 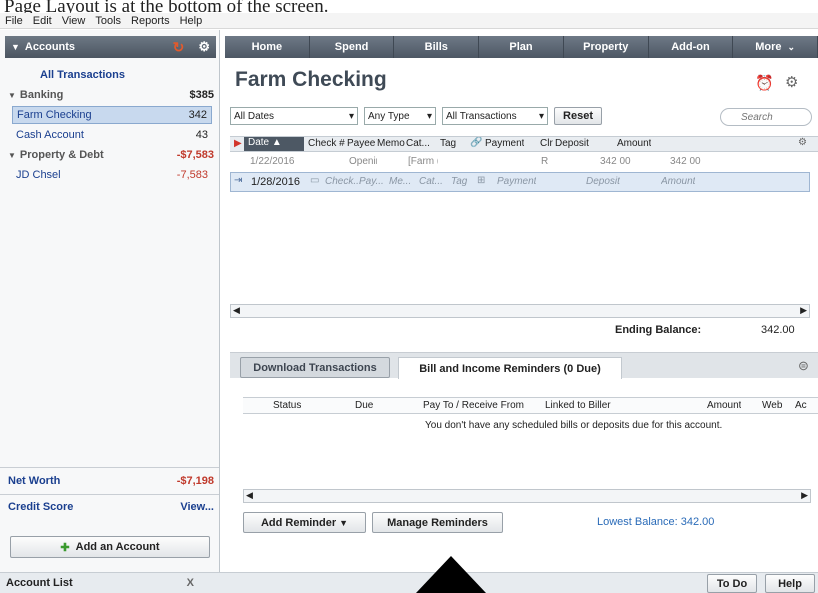 What do you see at coordinates (275, 182) in the screenshot?
I see `entry-date: 1/28/2016` at bounding box center [275, 182].